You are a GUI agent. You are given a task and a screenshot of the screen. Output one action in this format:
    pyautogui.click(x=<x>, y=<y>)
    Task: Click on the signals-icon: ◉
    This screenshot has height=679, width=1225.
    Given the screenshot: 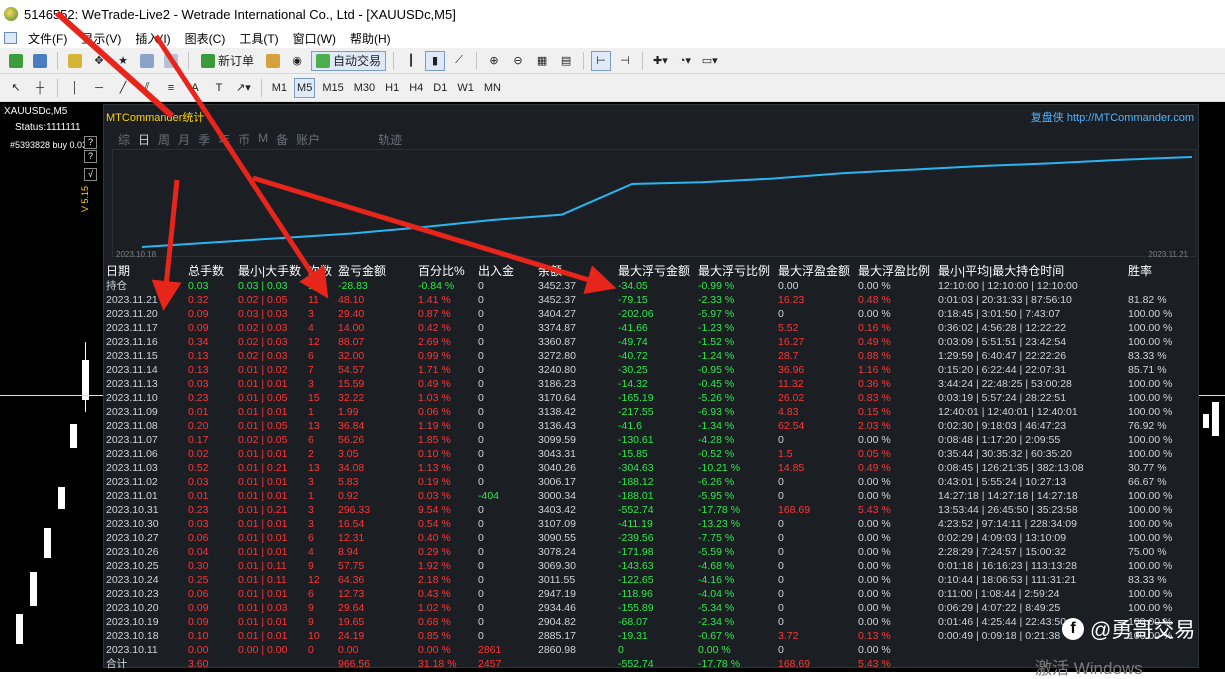 What is the action you would take?
    pyautogui.click(x=297, y=61)
    